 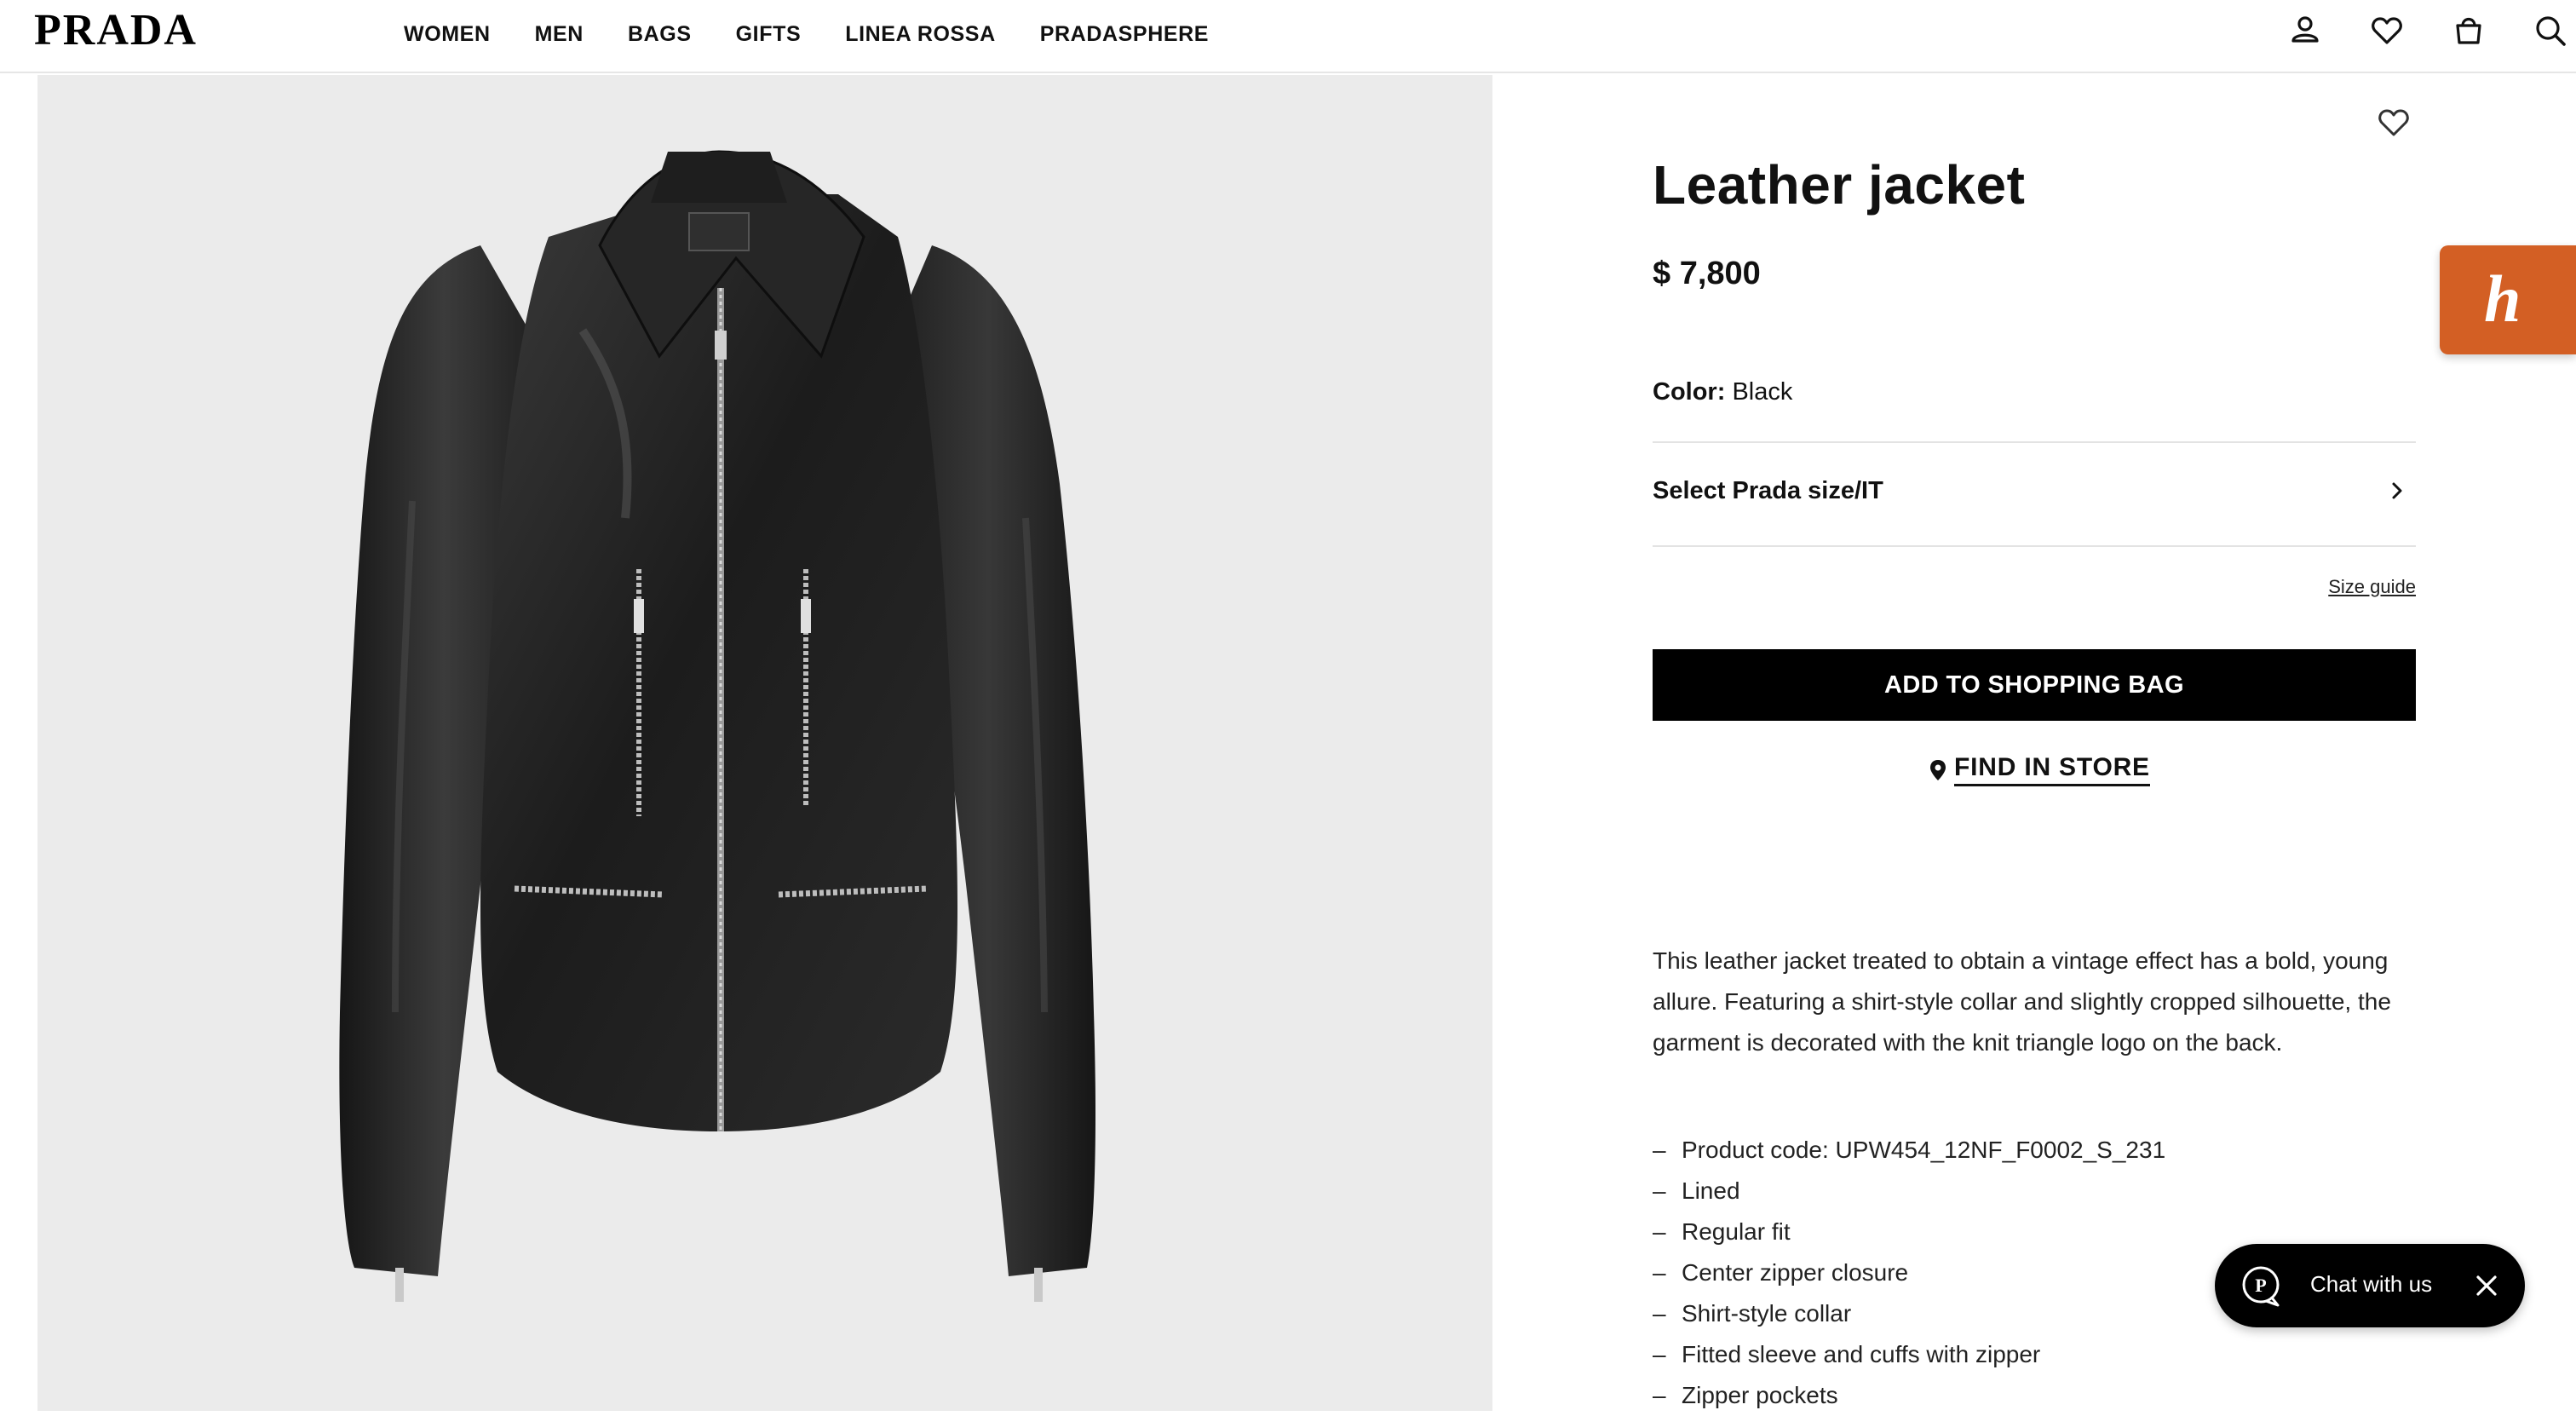 I want to click on color-label: Color:, so click(x=1690, y=392).